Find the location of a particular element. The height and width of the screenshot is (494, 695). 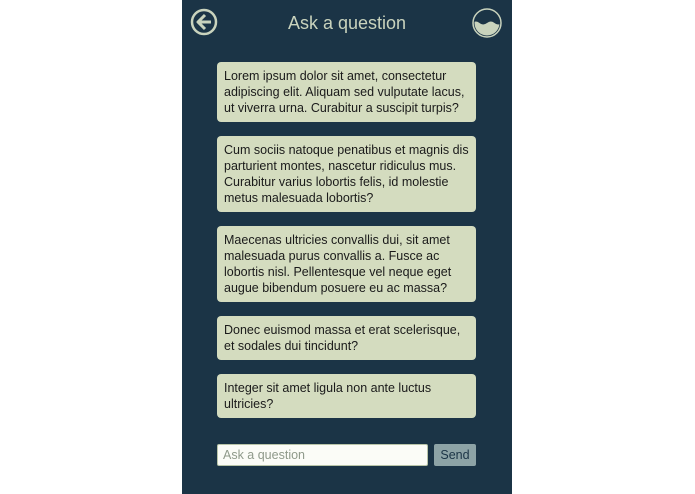

composer: Send is located at coordinates (346, 455).